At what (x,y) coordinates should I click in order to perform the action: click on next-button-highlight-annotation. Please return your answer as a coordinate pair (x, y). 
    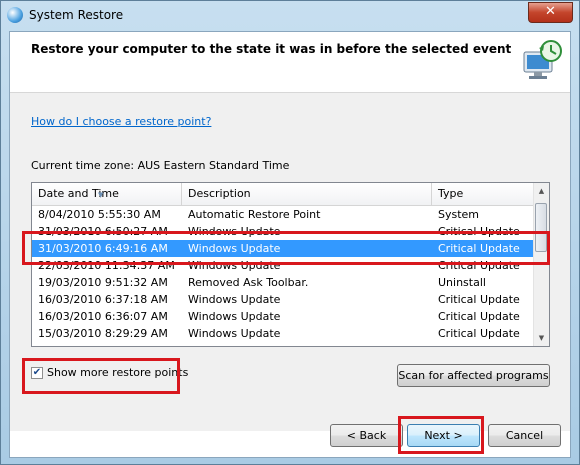
    Looking at the image, I should click on (441, 435).